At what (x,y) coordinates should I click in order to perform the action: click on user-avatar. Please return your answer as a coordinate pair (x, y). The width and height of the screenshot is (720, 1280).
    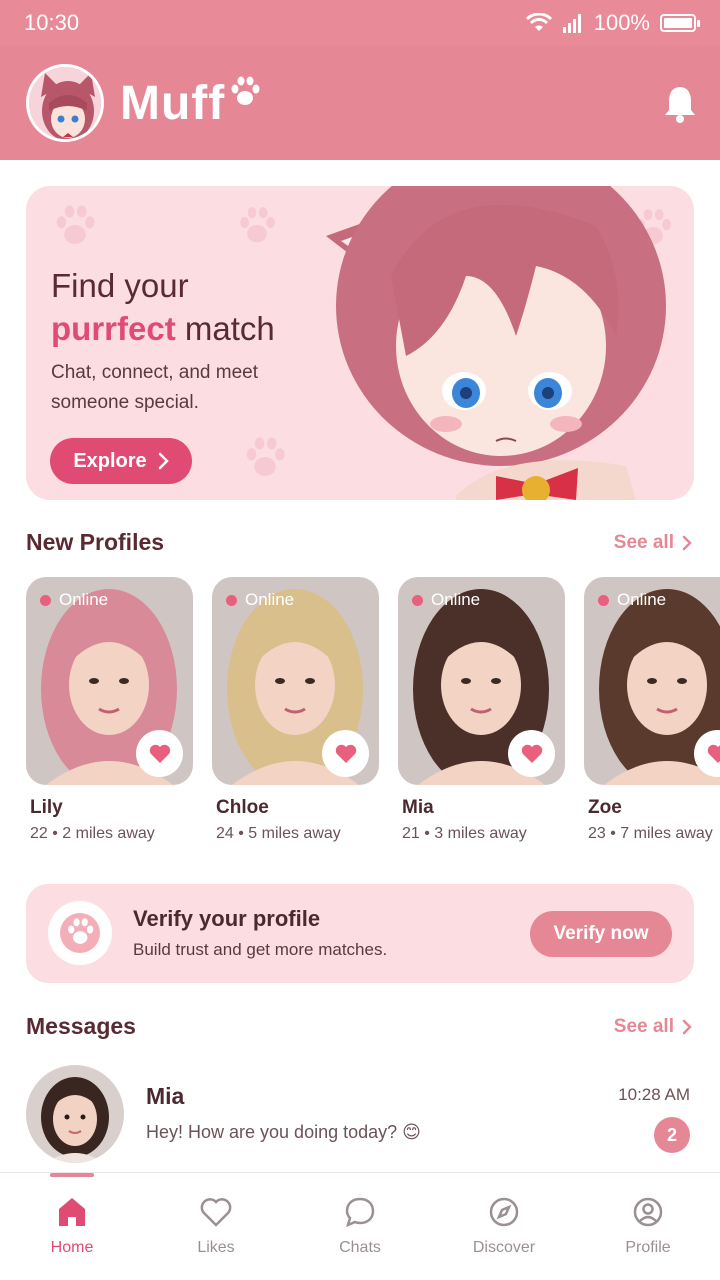
    Looking at the image, I should click on (65, 103).